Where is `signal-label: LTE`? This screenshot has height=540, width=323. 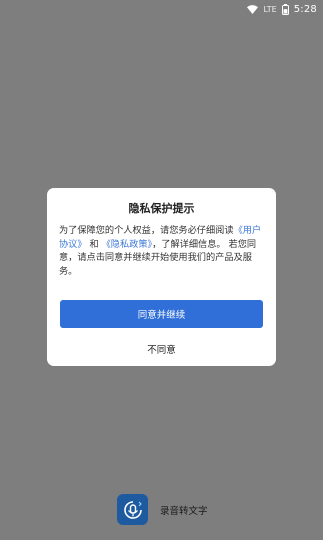
signal-label: LTE is located at coordinates (270, 9).